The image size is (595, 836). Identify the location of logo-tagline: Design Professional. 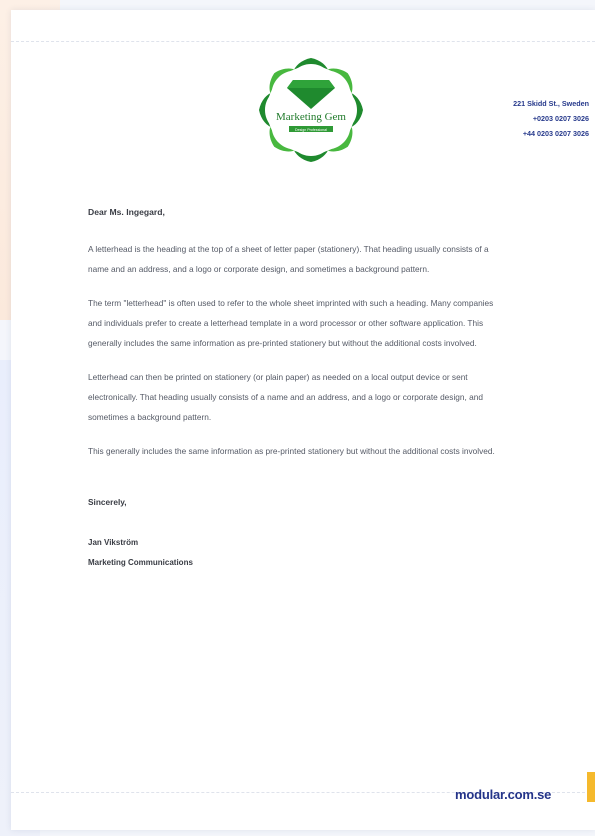
(311, 130).